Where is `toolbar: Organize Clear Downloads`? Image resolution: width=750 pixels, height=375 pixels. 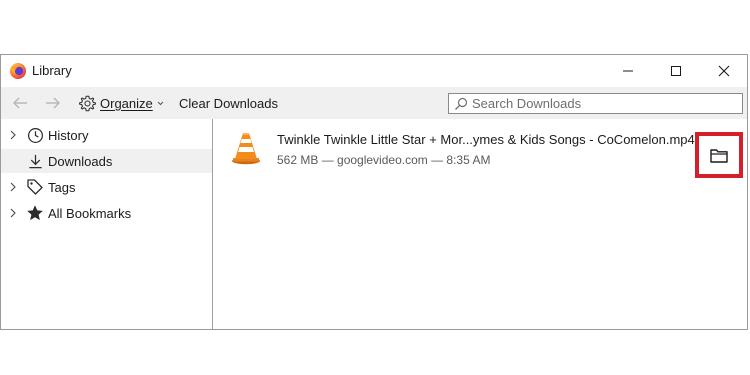
toolbar: Organize Clear Downloads is located at coordinates (374, 103).